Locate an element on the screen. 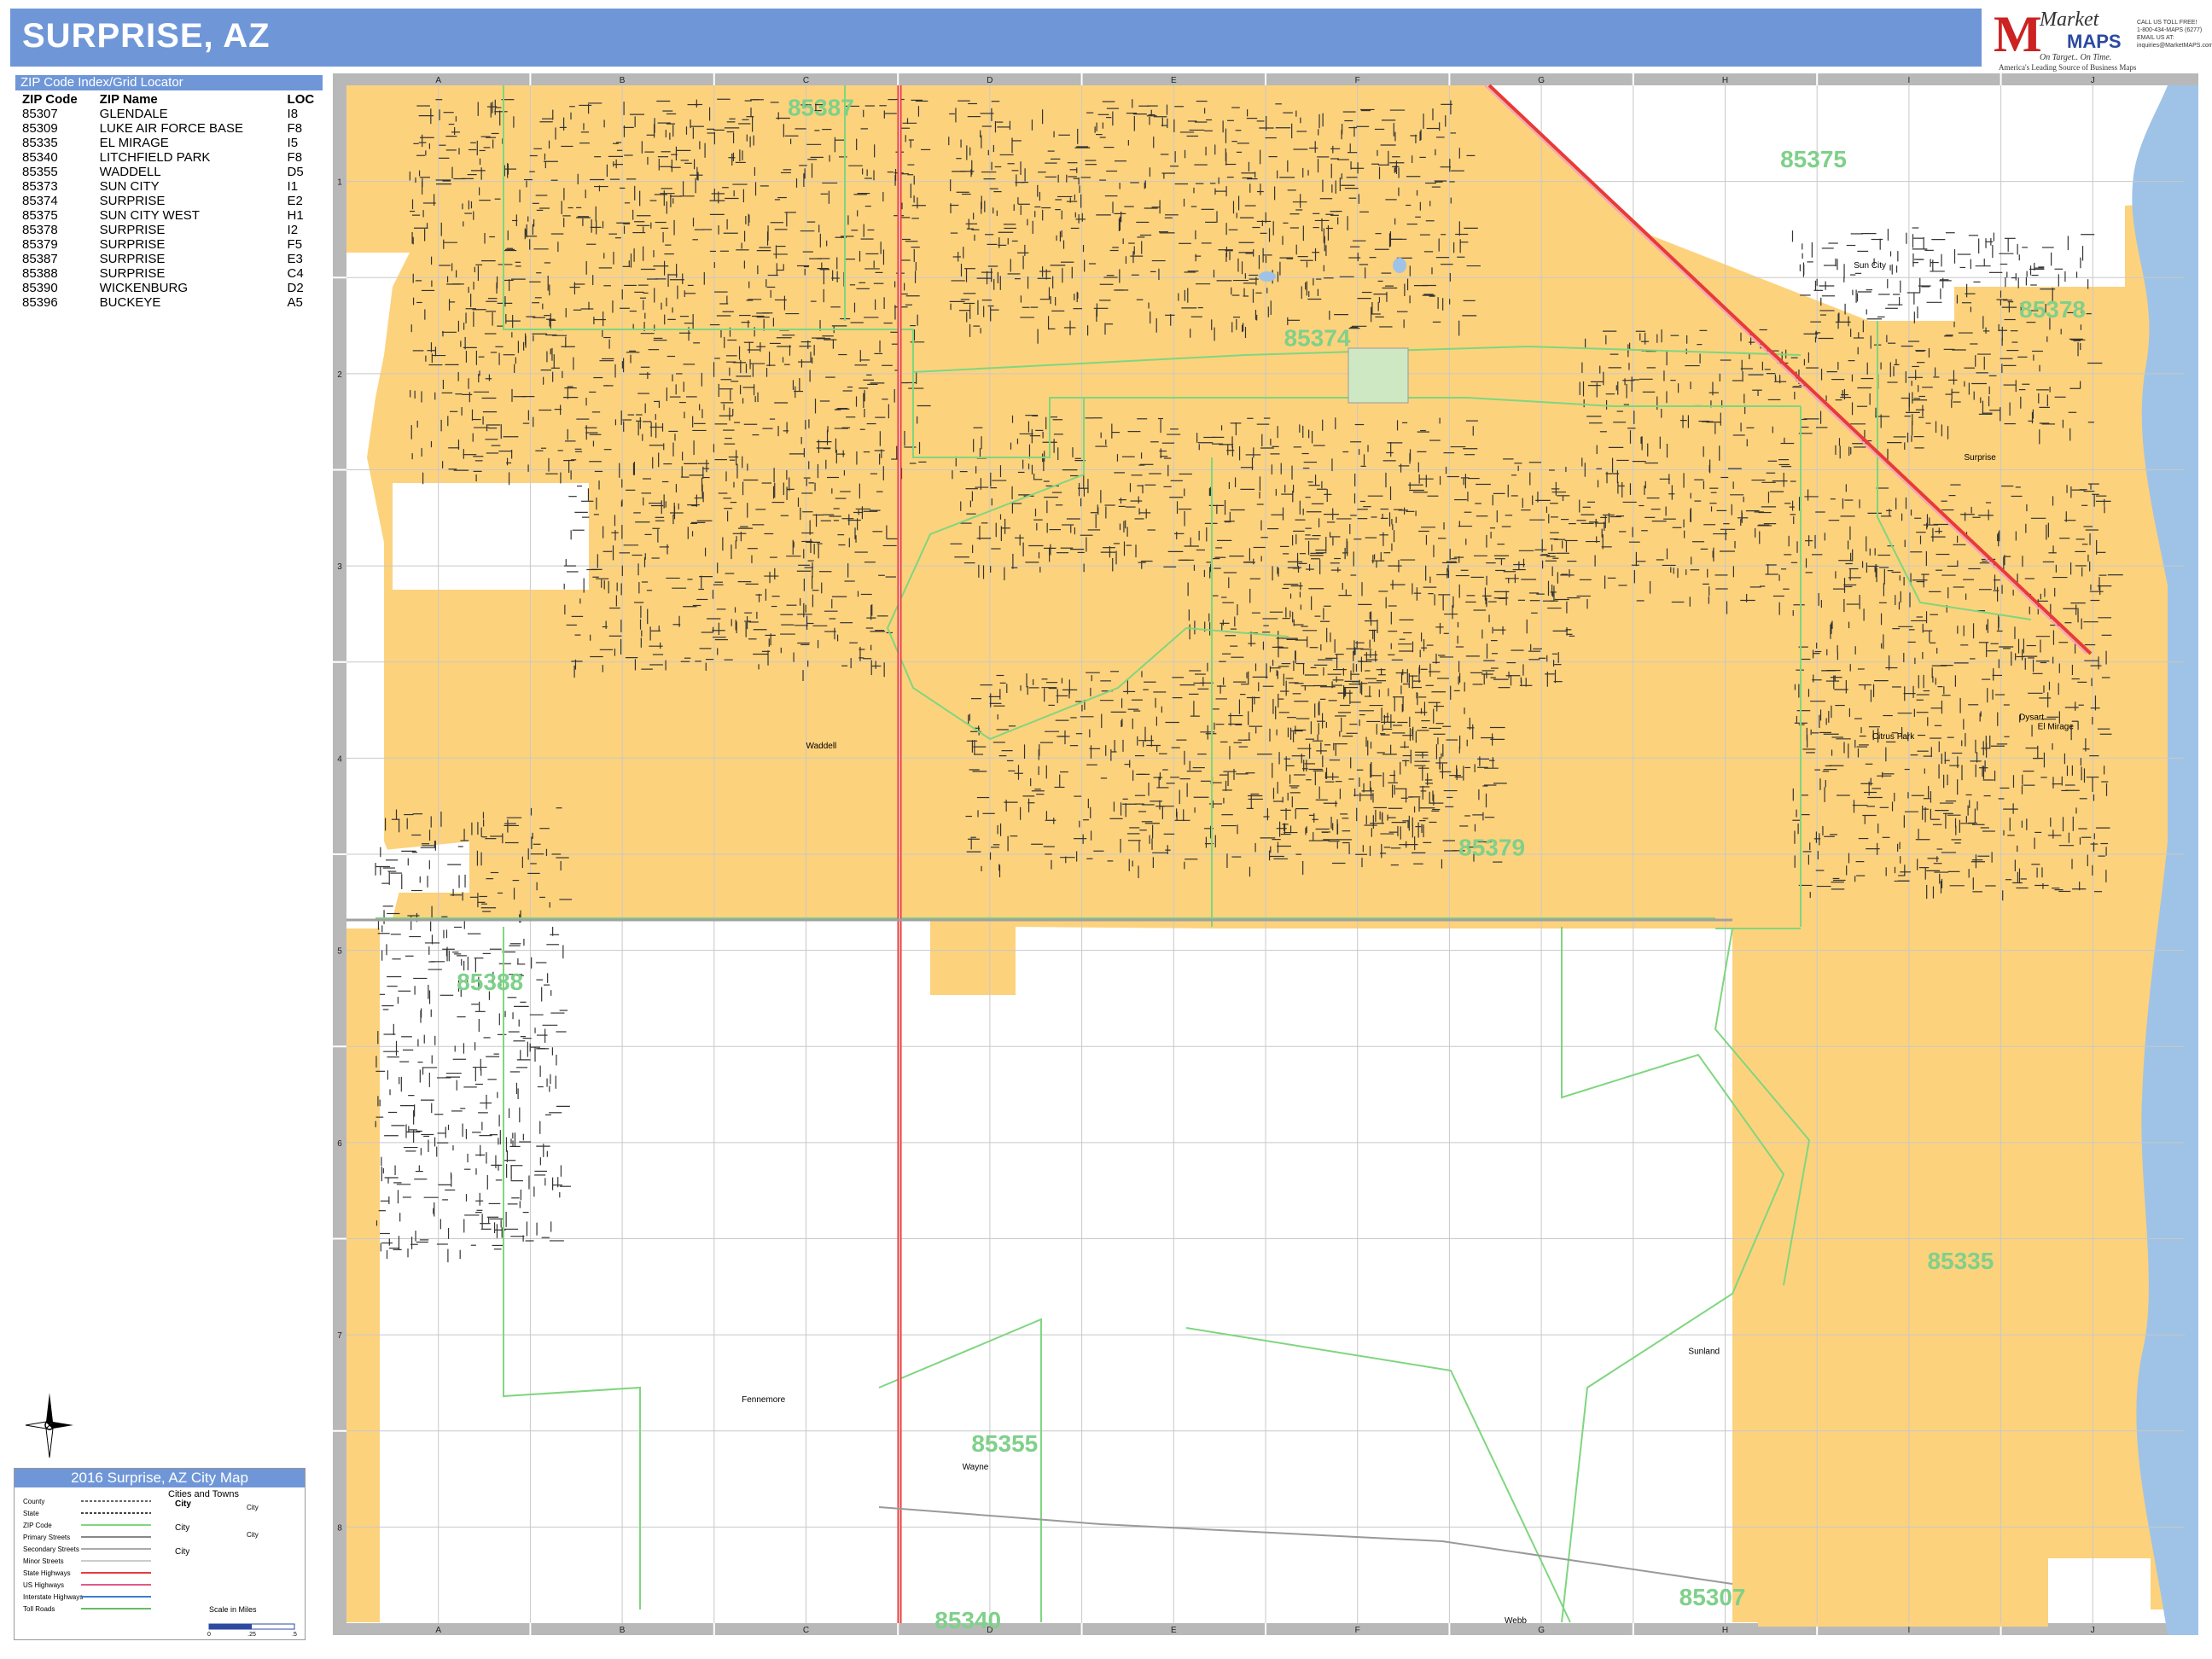 Image resolution: width=2212 pixels, height=1659 pixels. zip-name-cell: GLENDALE is located at coordinates (133, 114).